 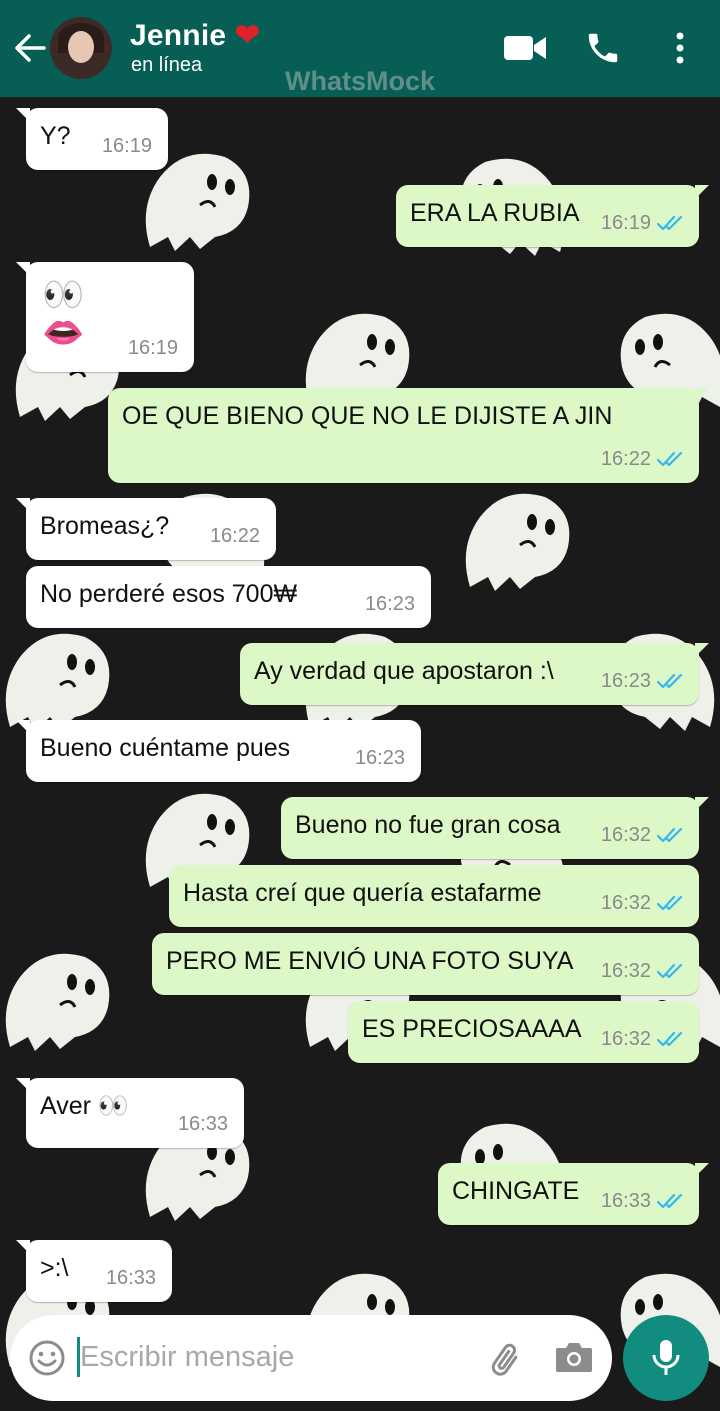 I want to click on outgoing-message: ES PRECIOSAAAA 16:32, so click(x=523, y=1032).